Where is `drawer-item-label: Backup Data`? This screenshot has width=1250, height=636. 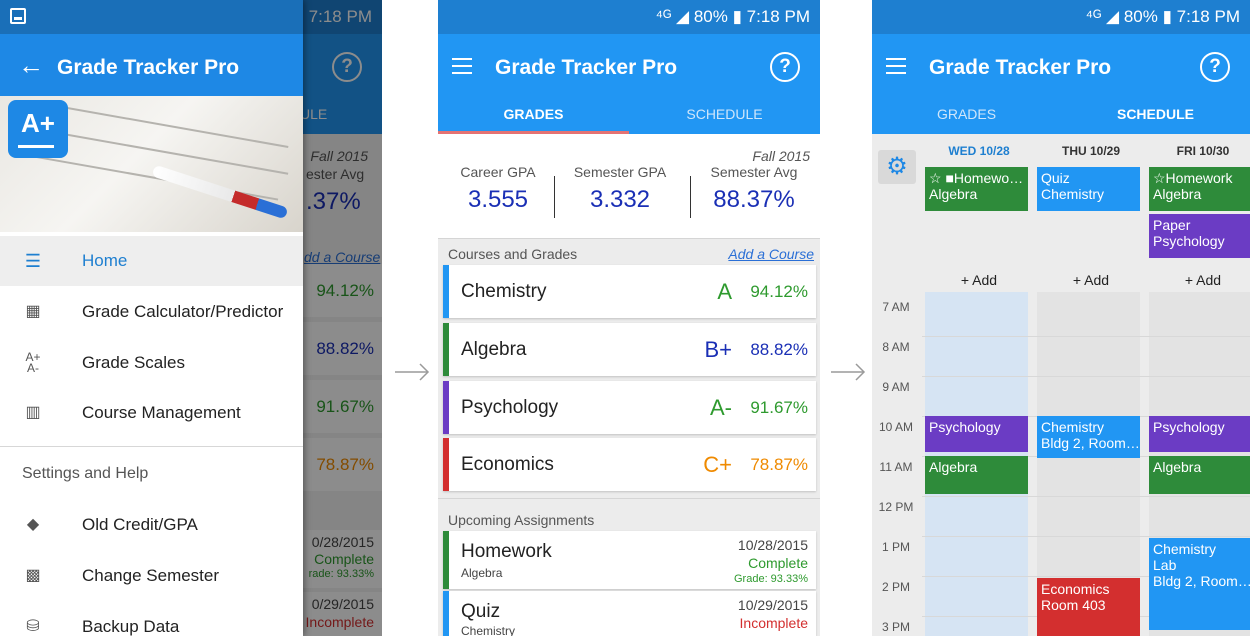 drawer-item-label: Backup Data is located at coordinates (131, 626).